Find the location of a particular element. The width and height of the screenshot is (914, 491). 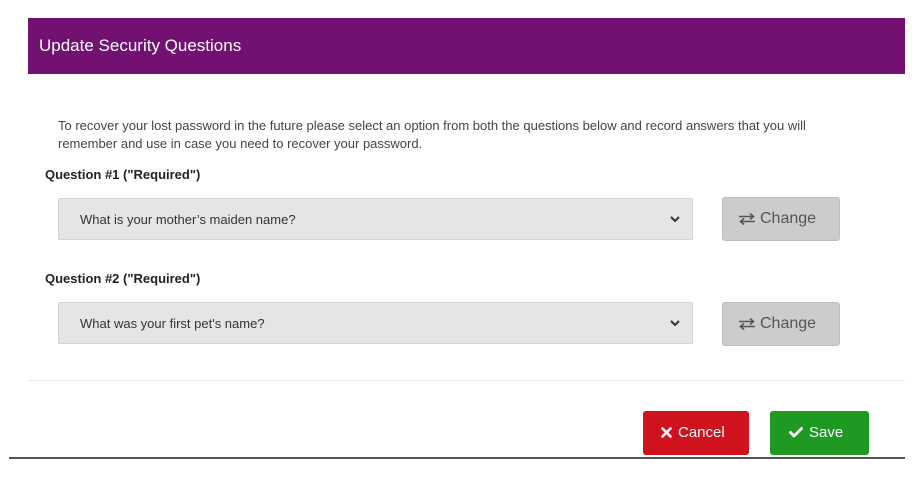

question-2-change-button: Change is located at coordinates (781, 324).